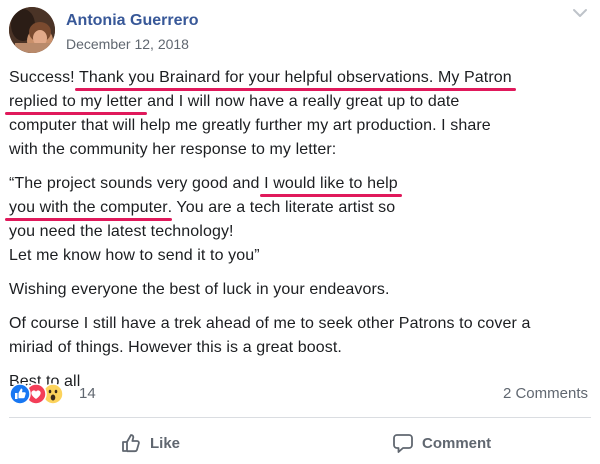 This screenshot has width=600, height=464. I want to click on text-segment: “The project sounds very good and, so click(137, 183).